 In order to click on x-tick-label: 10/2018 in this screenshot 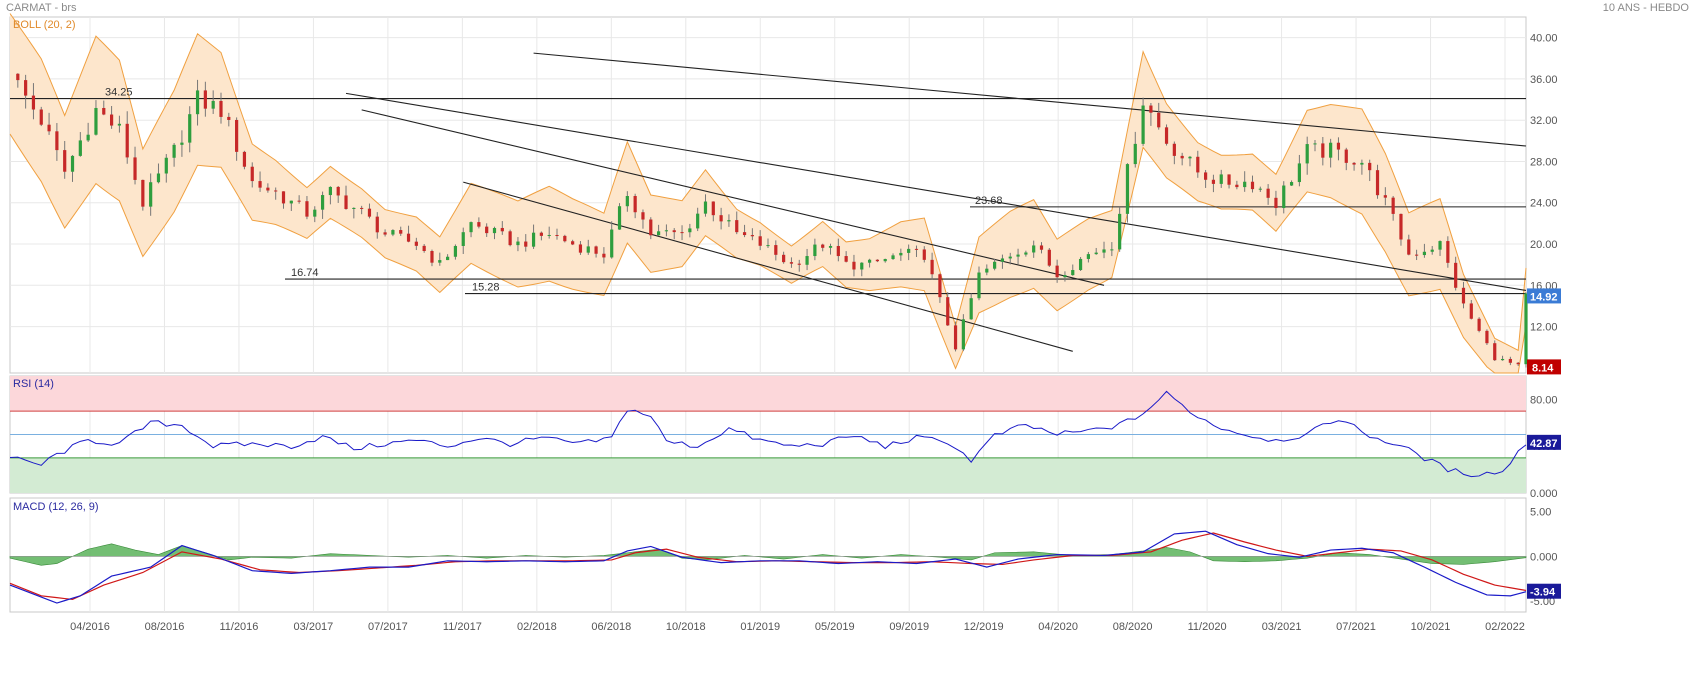, I will do `click(686, 627)`.